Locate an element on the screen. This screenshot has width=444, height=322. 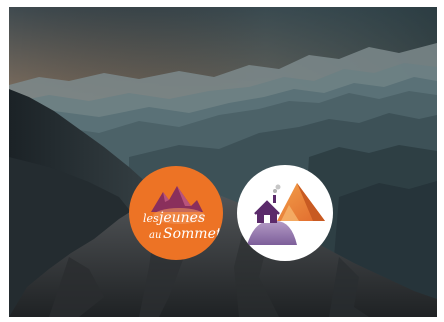
mountain-chalet-icon is located at coordinates (286, 214).